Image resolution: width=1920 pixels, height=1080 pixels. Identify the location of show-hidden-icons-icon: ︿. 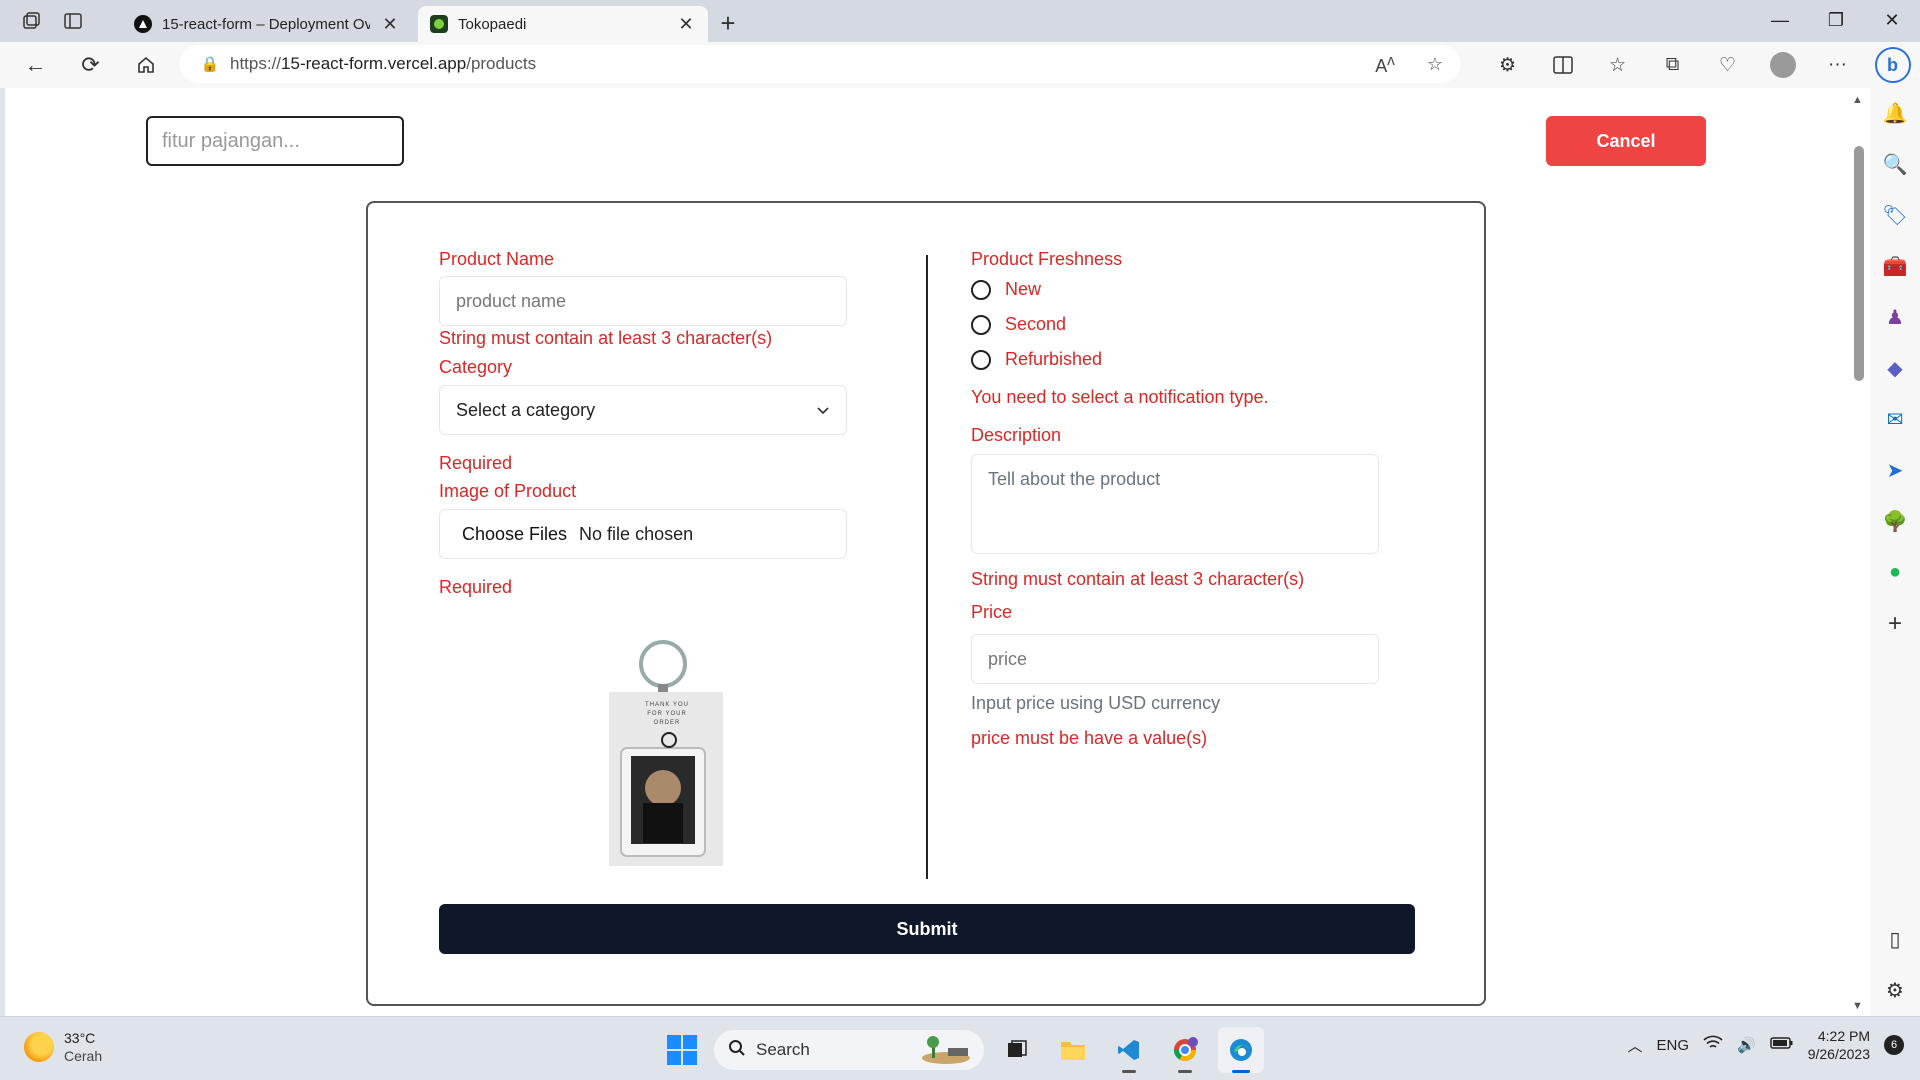
(1634, 1045).